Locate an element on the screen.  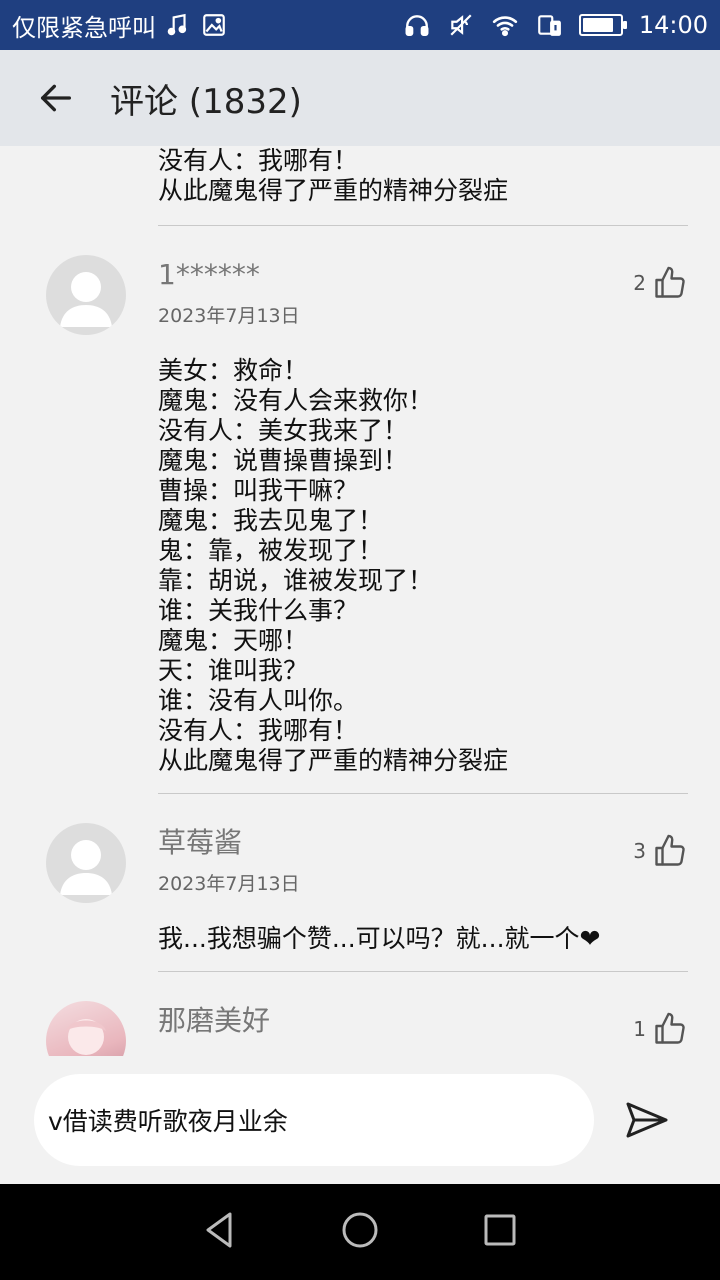
like-count: 1 is located at coordinates (639, 1029).